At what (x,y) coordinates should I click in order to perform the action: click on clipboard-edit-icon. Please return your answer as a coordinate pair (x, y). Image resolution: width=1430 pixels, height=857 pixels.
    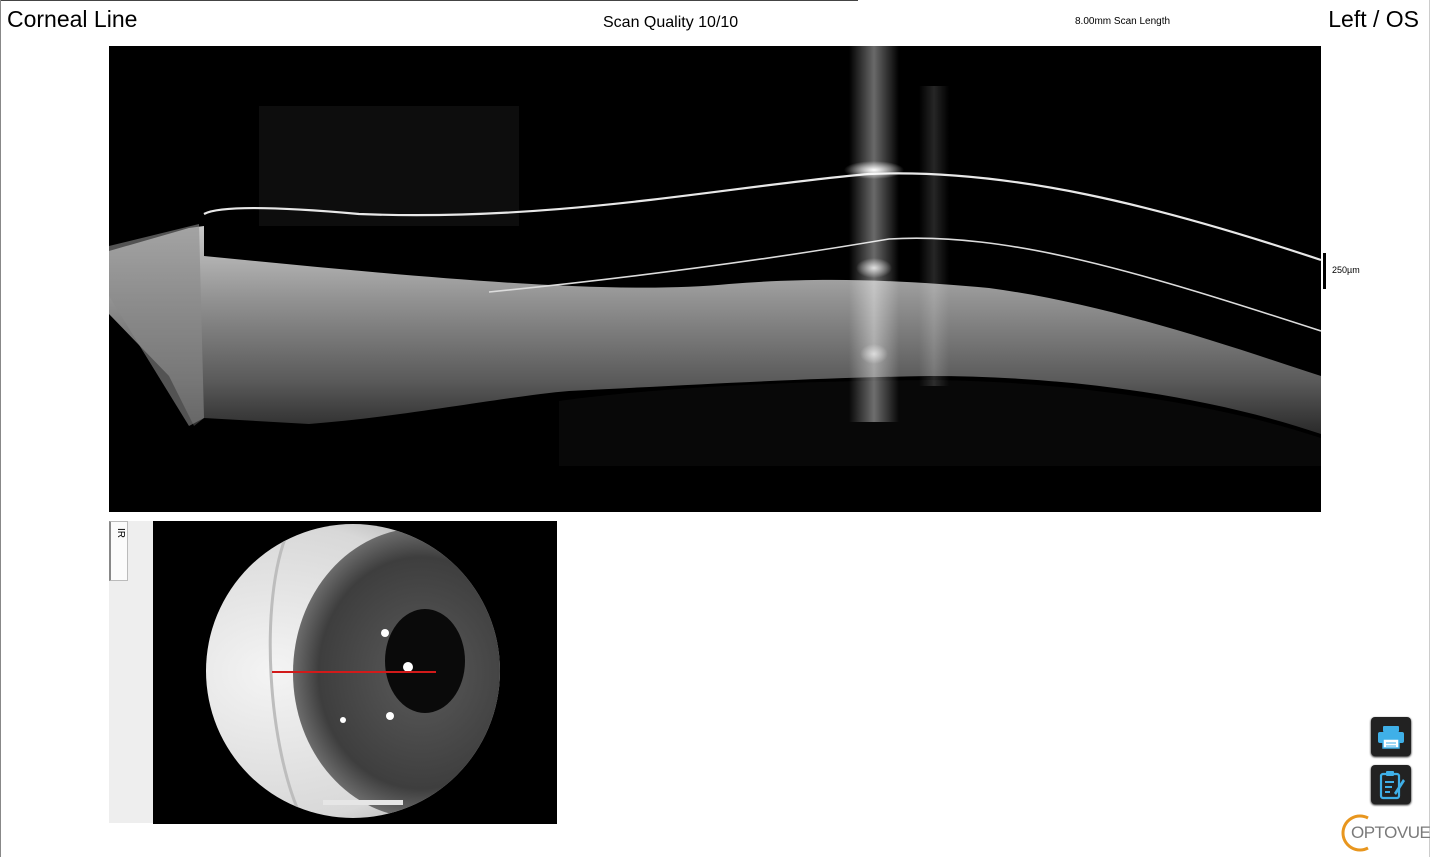
    Looking at the image, I should click on (1392, 784).